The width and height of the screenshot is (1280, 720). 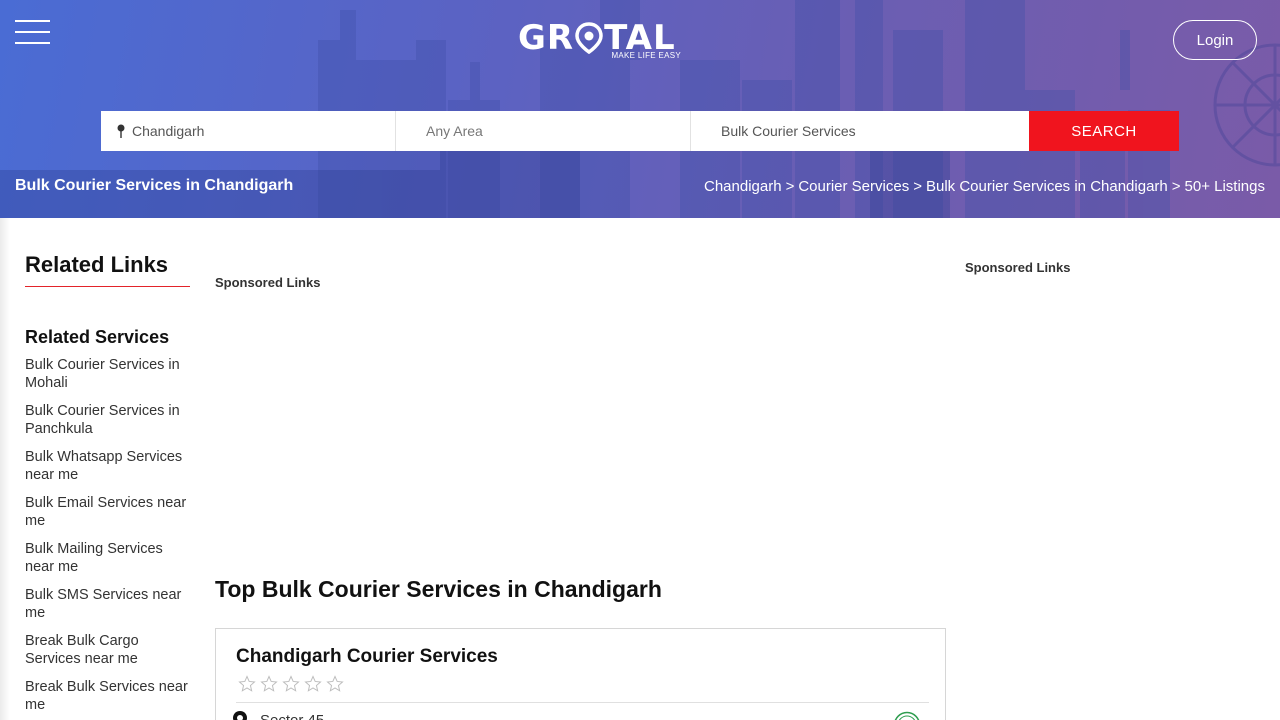 What do you see at coordinates (788, 131) in the screenshot?
I see `service-search-value: Bulk Courier Services` at bounding box center [788, 131].